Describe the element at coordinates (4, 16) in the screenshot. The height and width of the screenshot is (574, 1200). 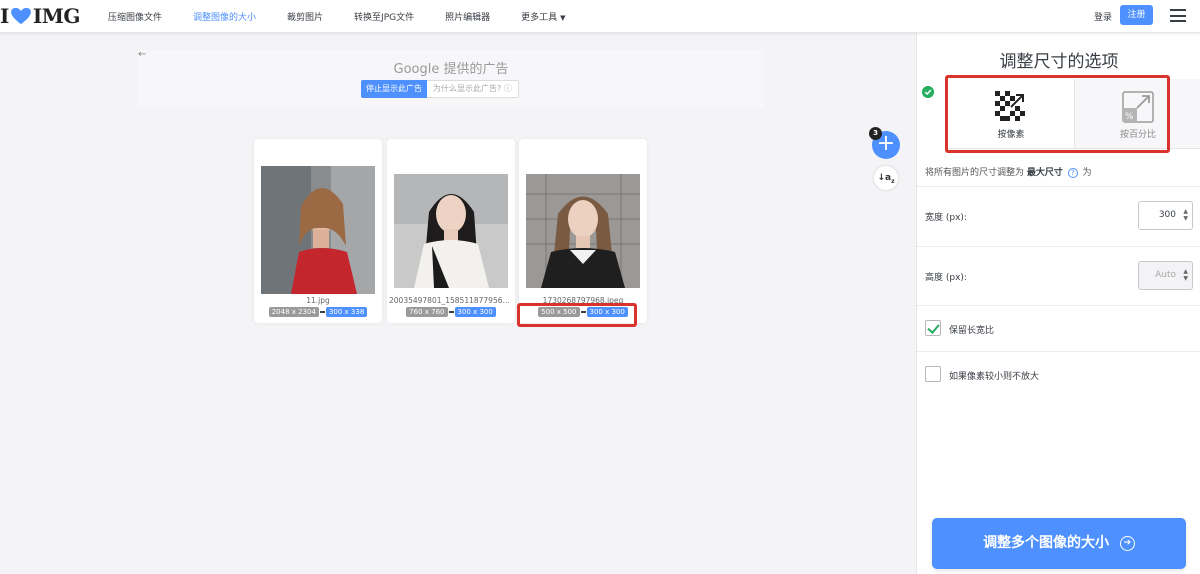
I see `logo-text-left: I` at that location.